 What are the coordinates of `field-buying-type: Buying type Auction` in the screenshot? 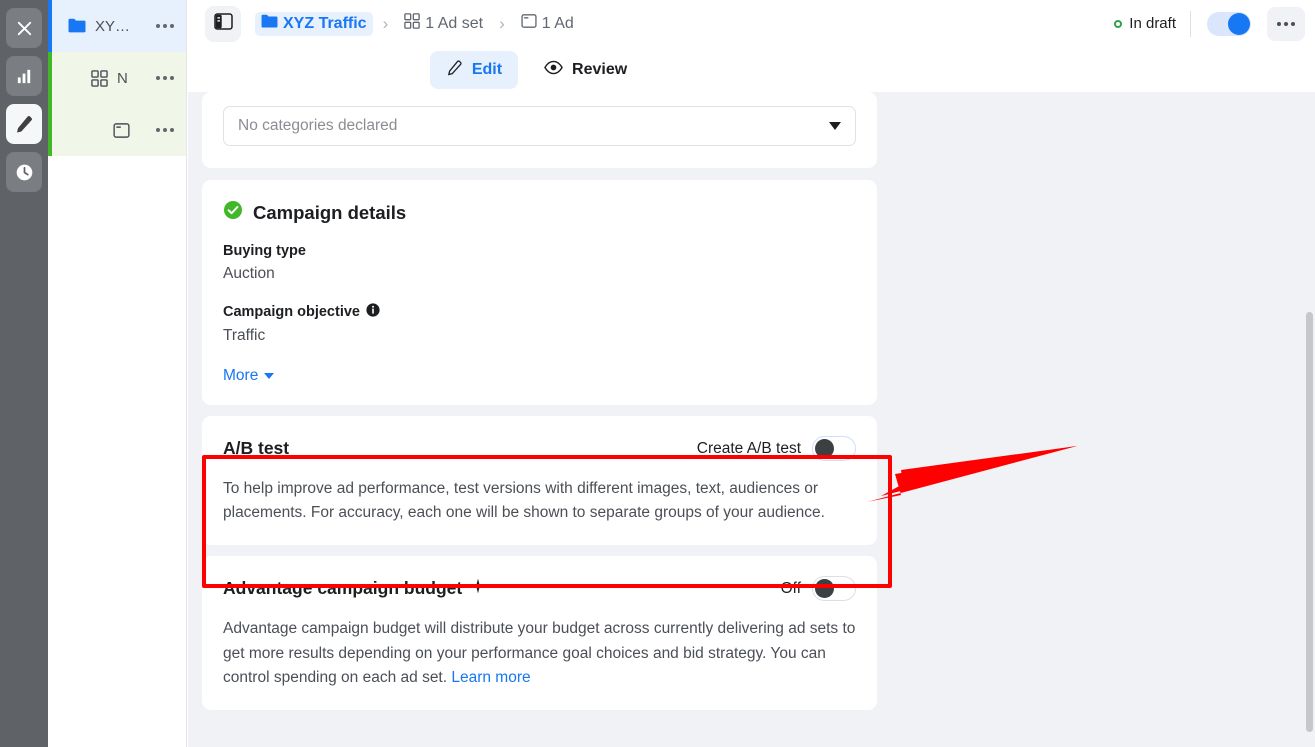 It's located at (539, 263).